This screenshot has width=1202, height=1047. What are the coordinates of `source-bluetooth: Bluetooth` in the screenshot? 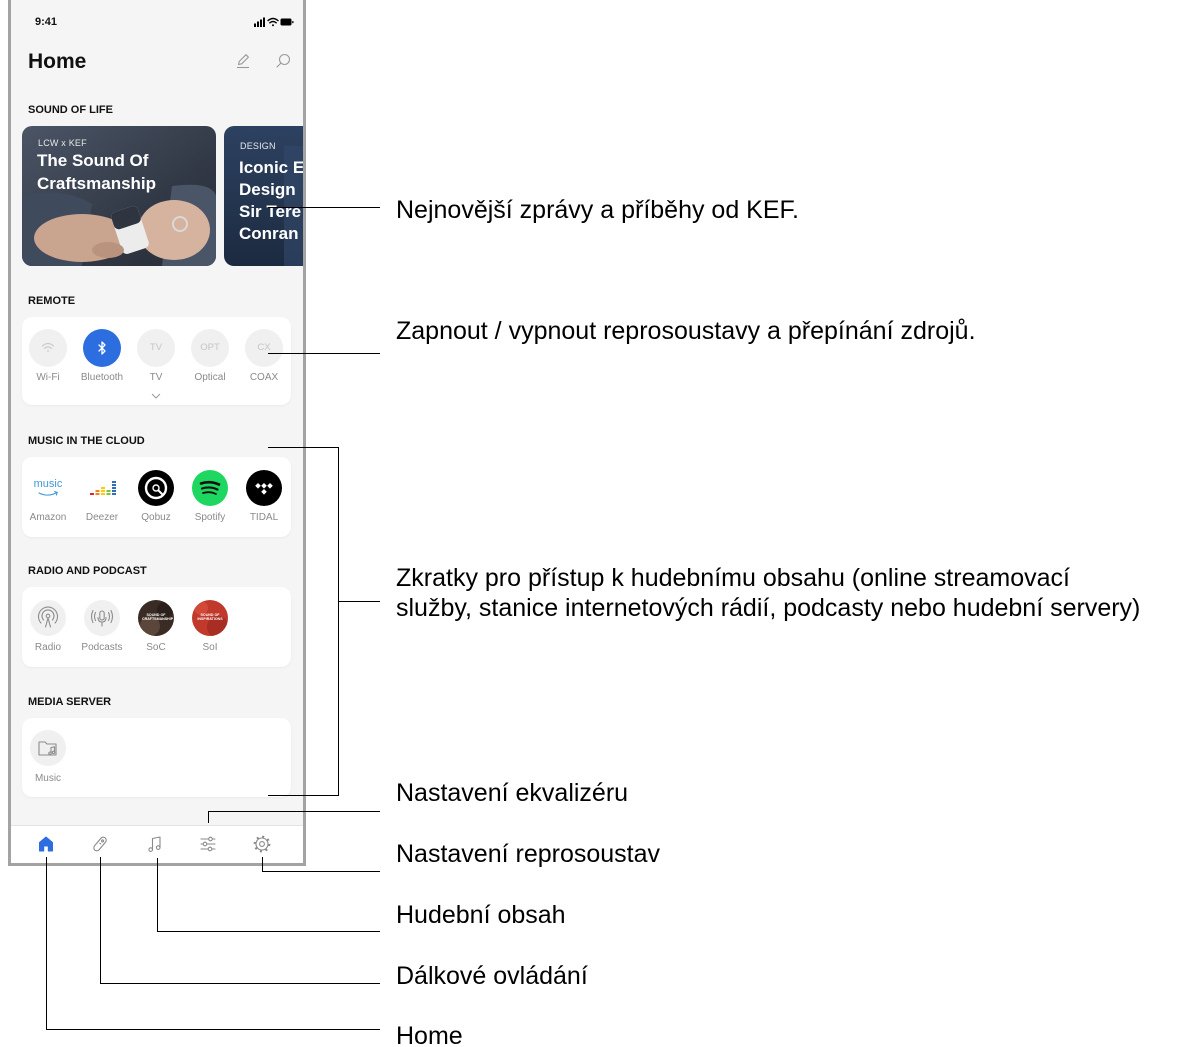 It's located at (102, 357).